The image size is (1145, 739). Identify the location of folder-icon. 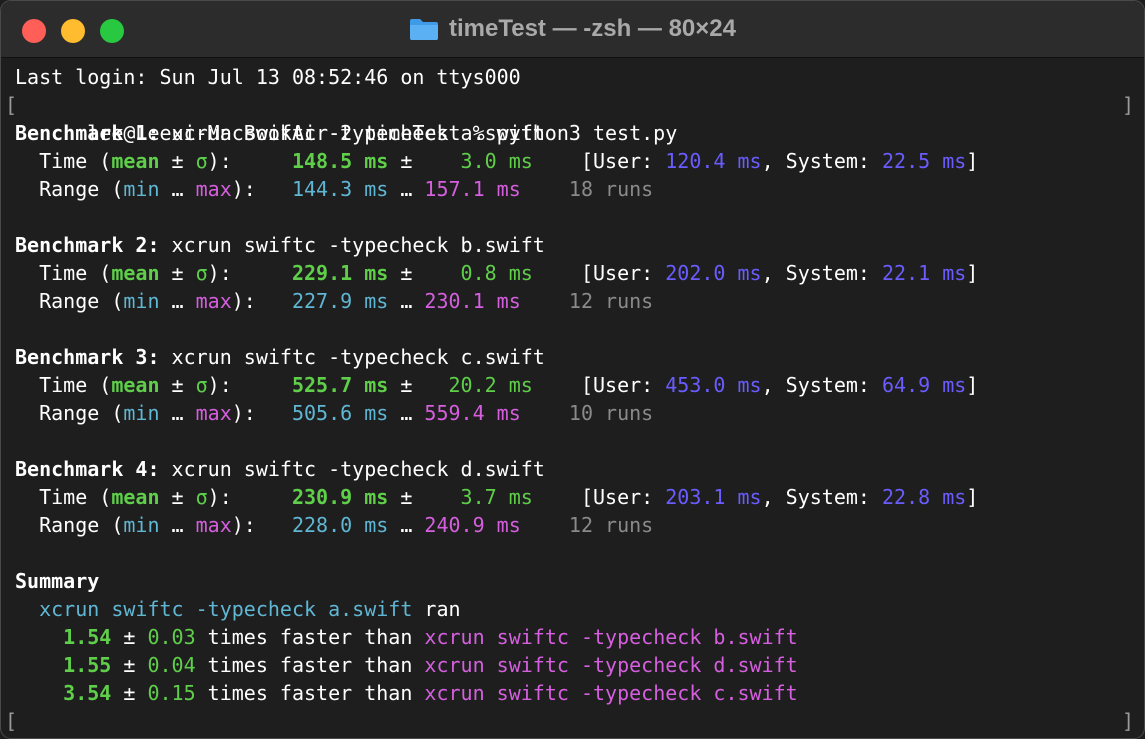
(424, 29).